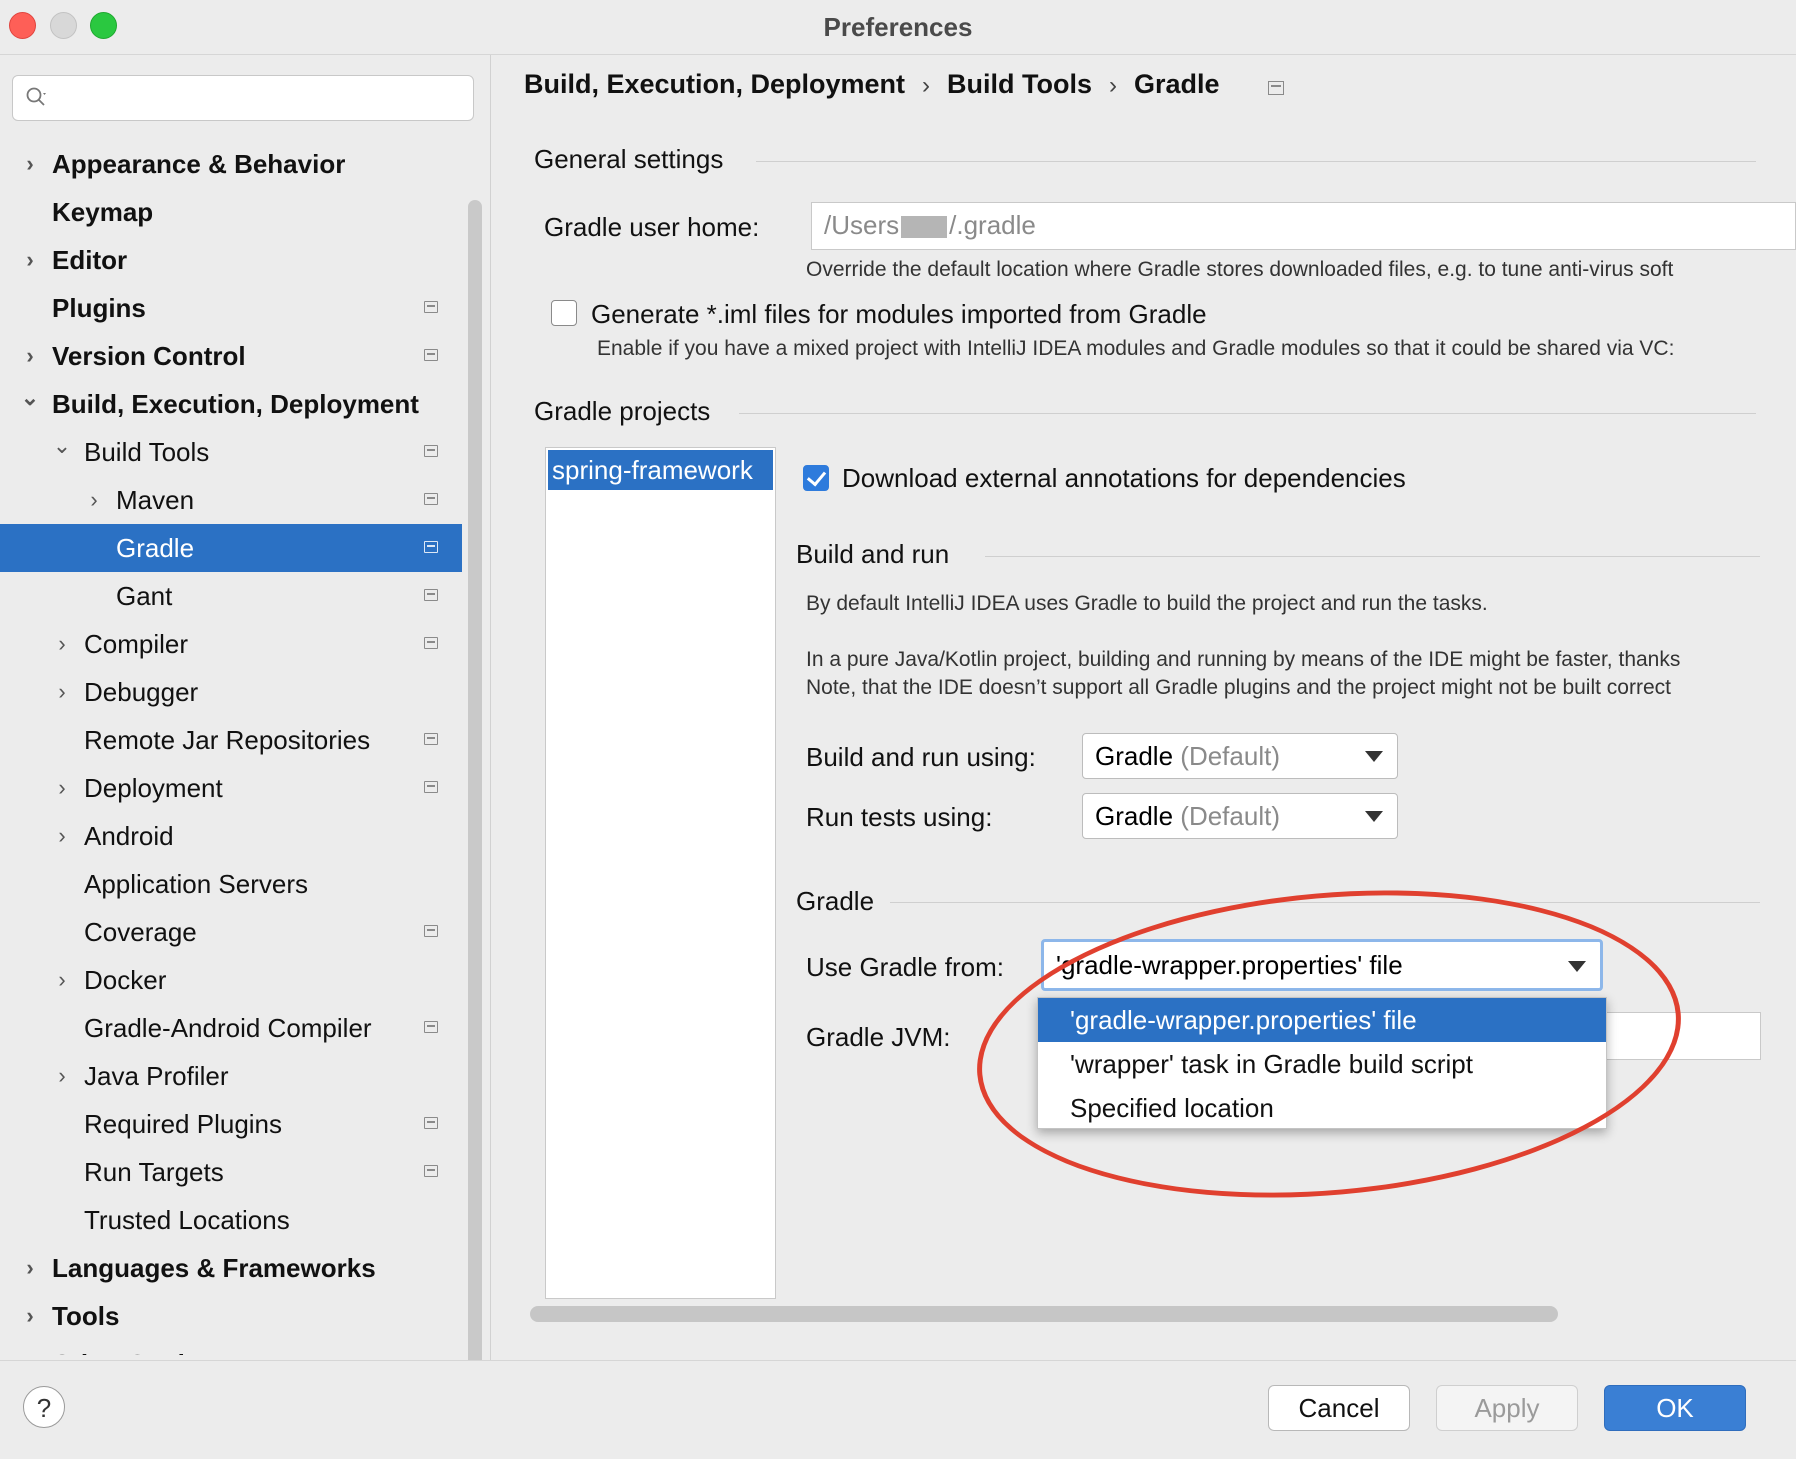 The image size is (1796, 1459). I want to click on sidebar-scrollbar, so click(475, 790).